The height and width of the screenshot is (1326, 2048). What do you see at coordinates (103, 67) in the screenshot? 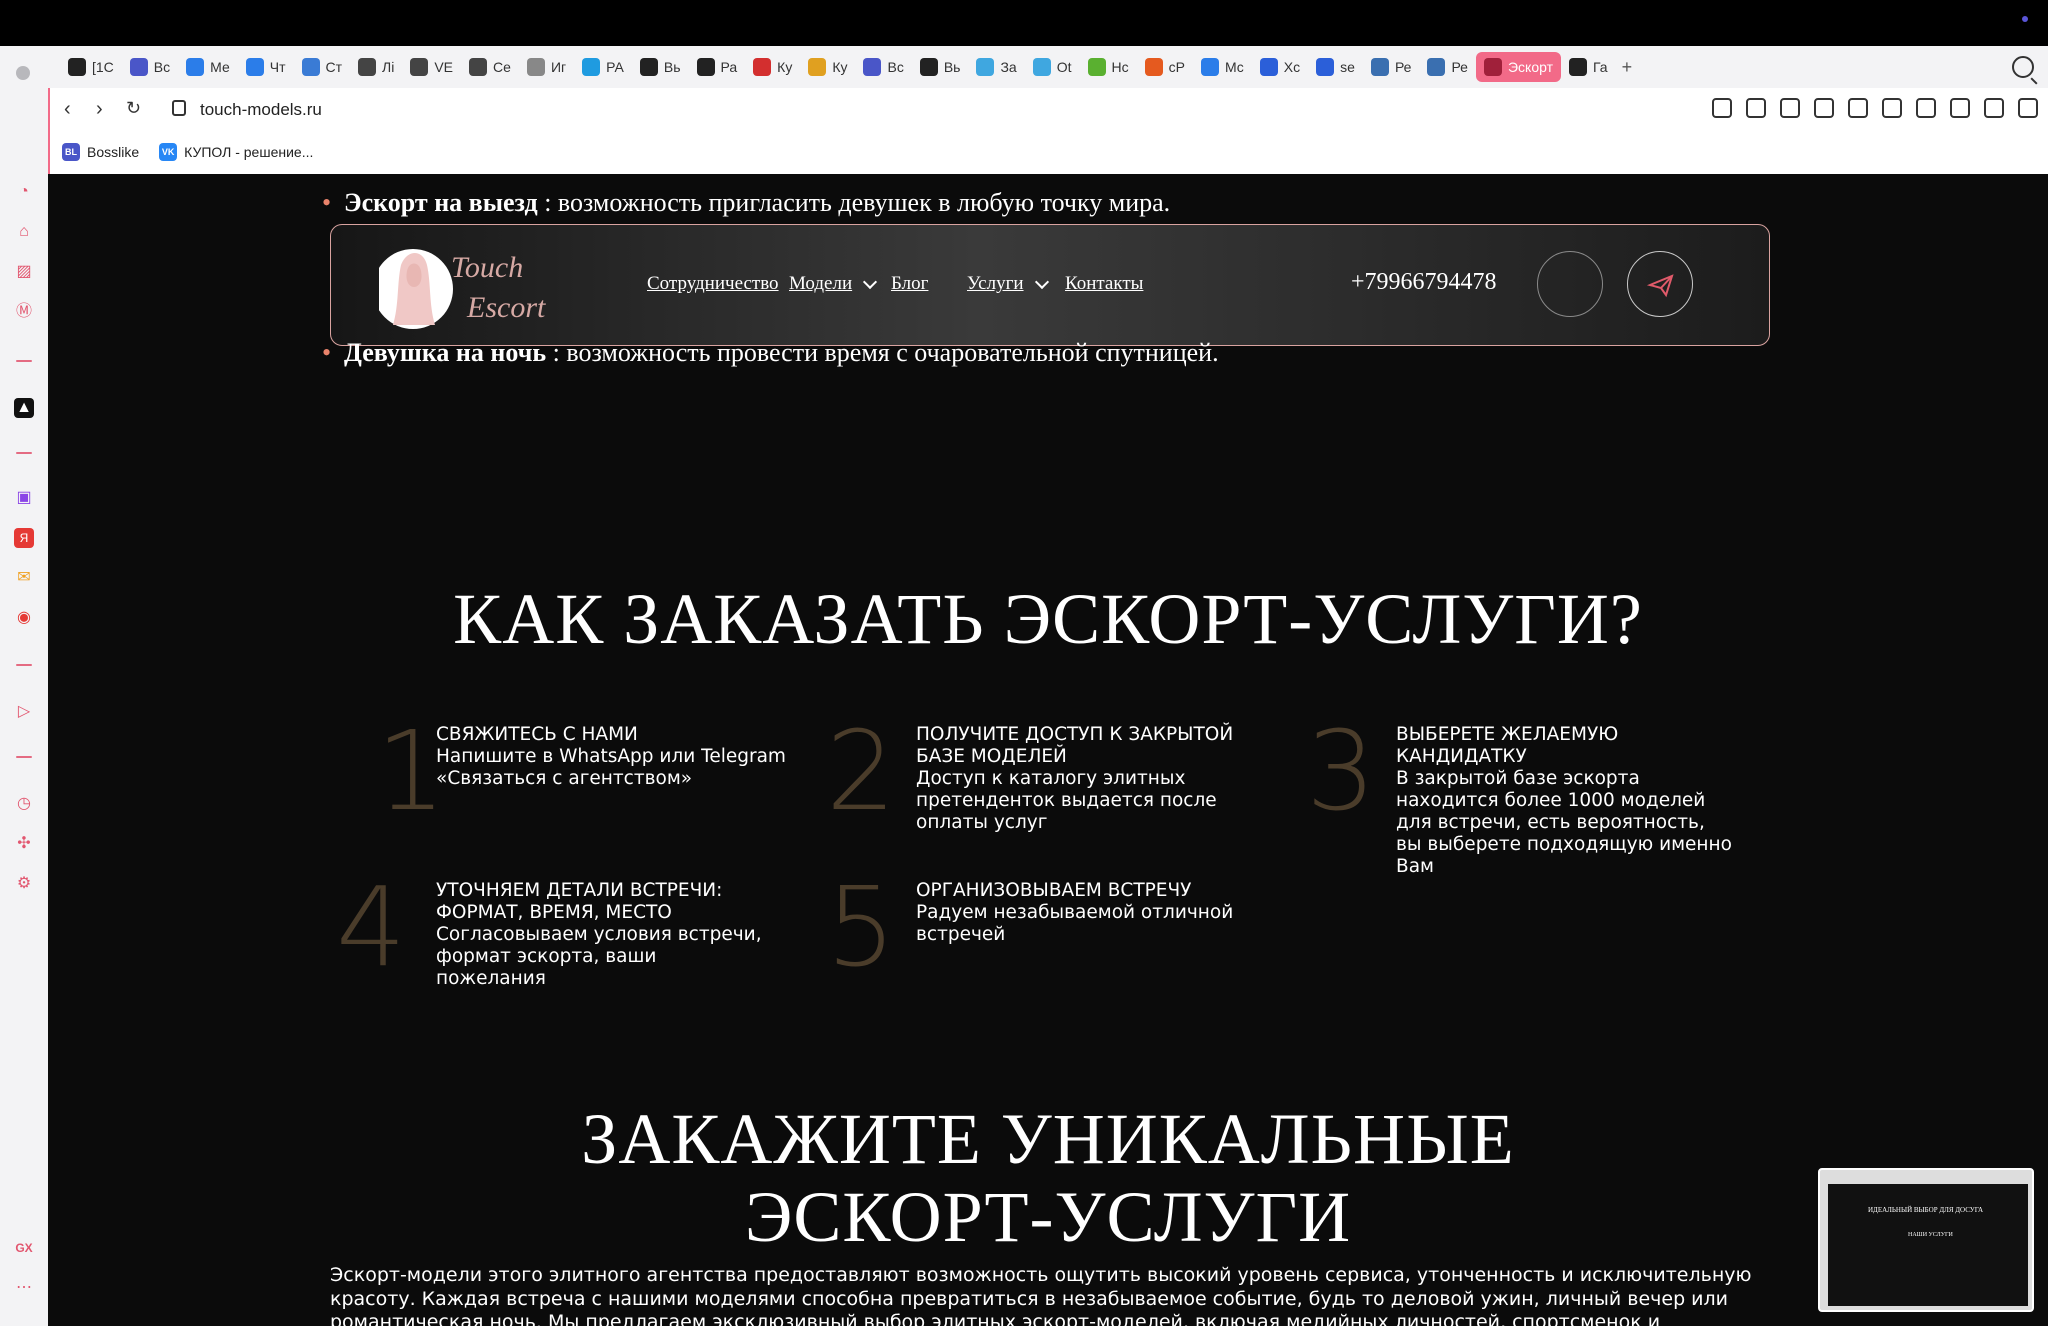
I see `tab-label: [1С` at bounding box center [103, 67].